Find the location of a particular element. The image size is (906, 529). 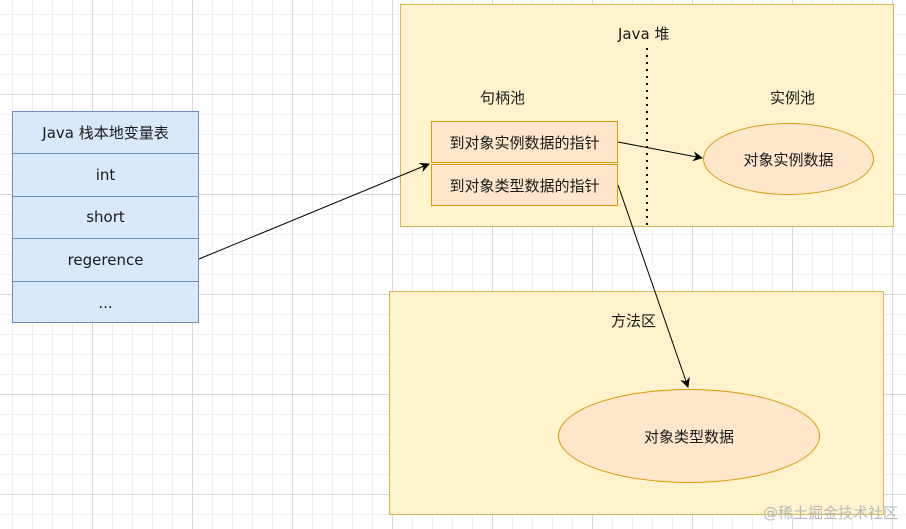

instance-data-label: 对象实例数据 is located at coordinates (788, 159).